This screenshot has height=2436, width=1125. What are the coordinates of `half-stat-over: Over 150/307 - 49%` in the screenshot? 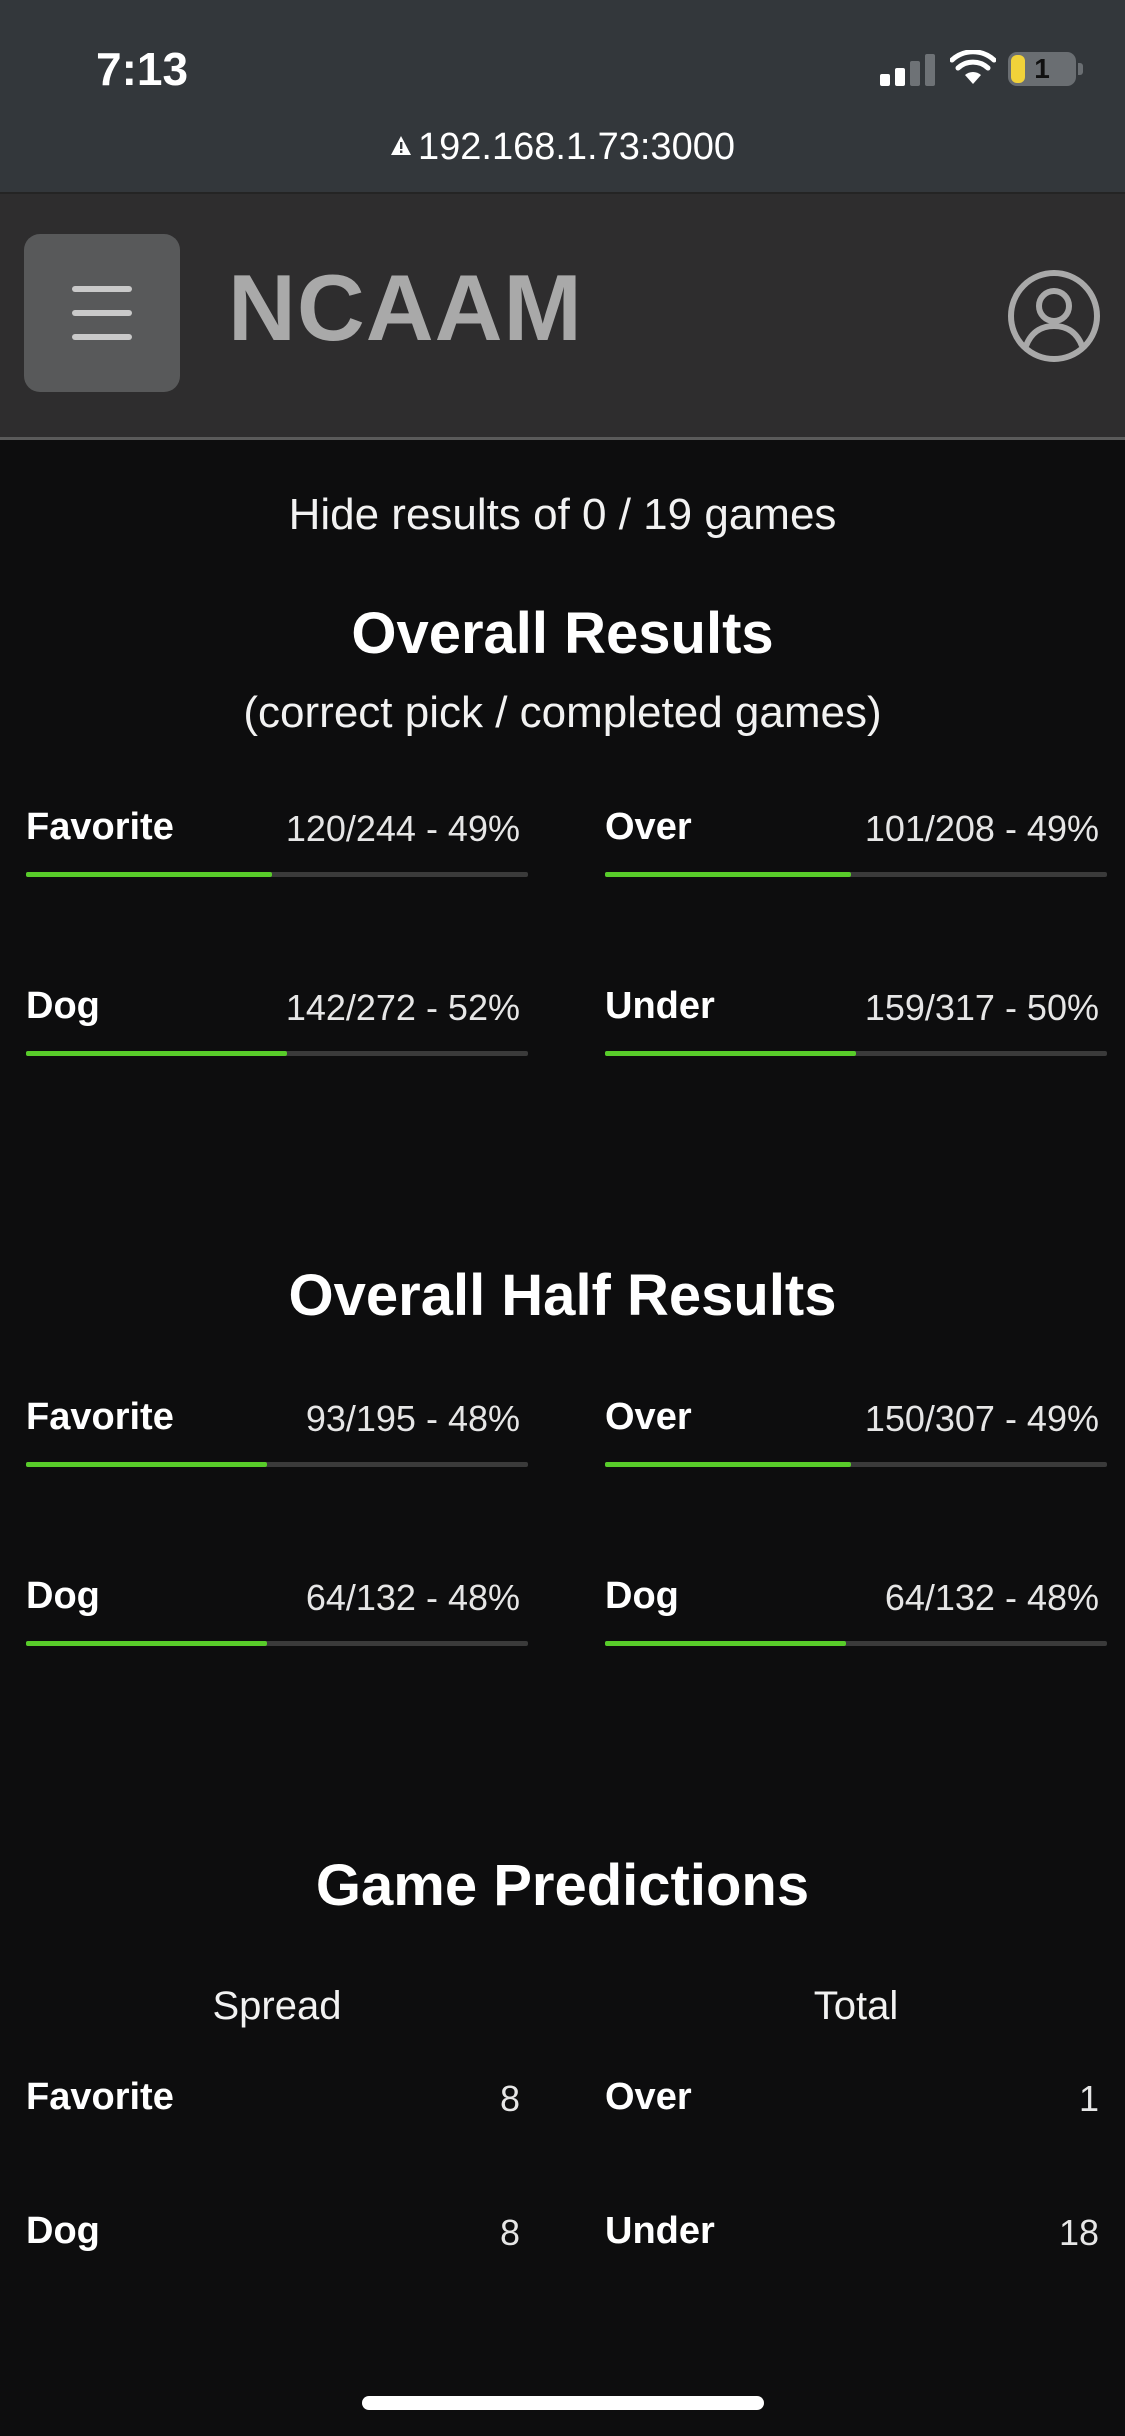 It's located at (856, 1436).